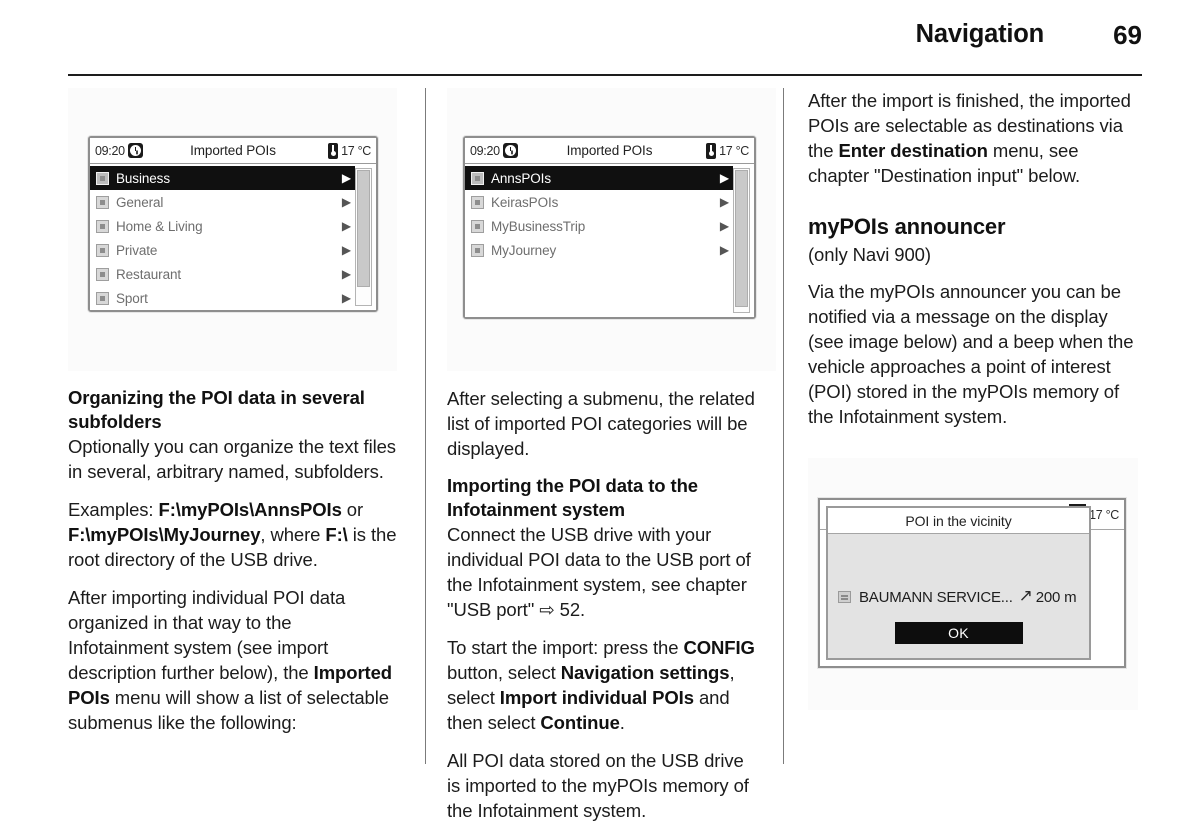 The height and width of the screenshot is (823, 1200). Describe the element at coordinates (352, 509) in the screenshot. I see `examples-conjunction: or` at that location.